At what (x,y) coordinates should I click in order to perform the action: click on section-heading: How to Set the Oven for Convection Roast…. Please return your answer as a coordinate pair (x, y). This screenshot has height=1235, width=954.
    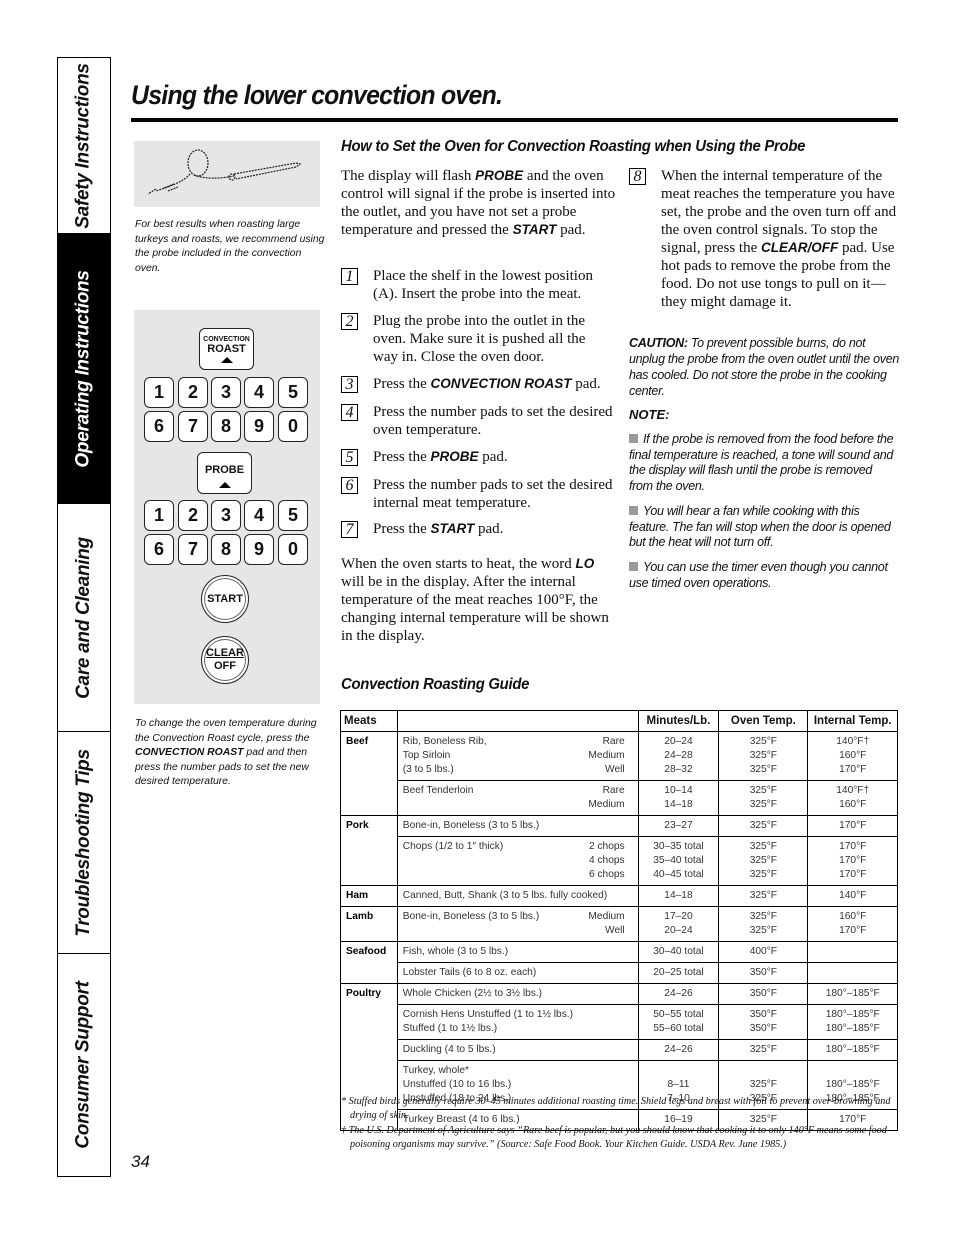
    Looking at the image, I should click on (573, 146).